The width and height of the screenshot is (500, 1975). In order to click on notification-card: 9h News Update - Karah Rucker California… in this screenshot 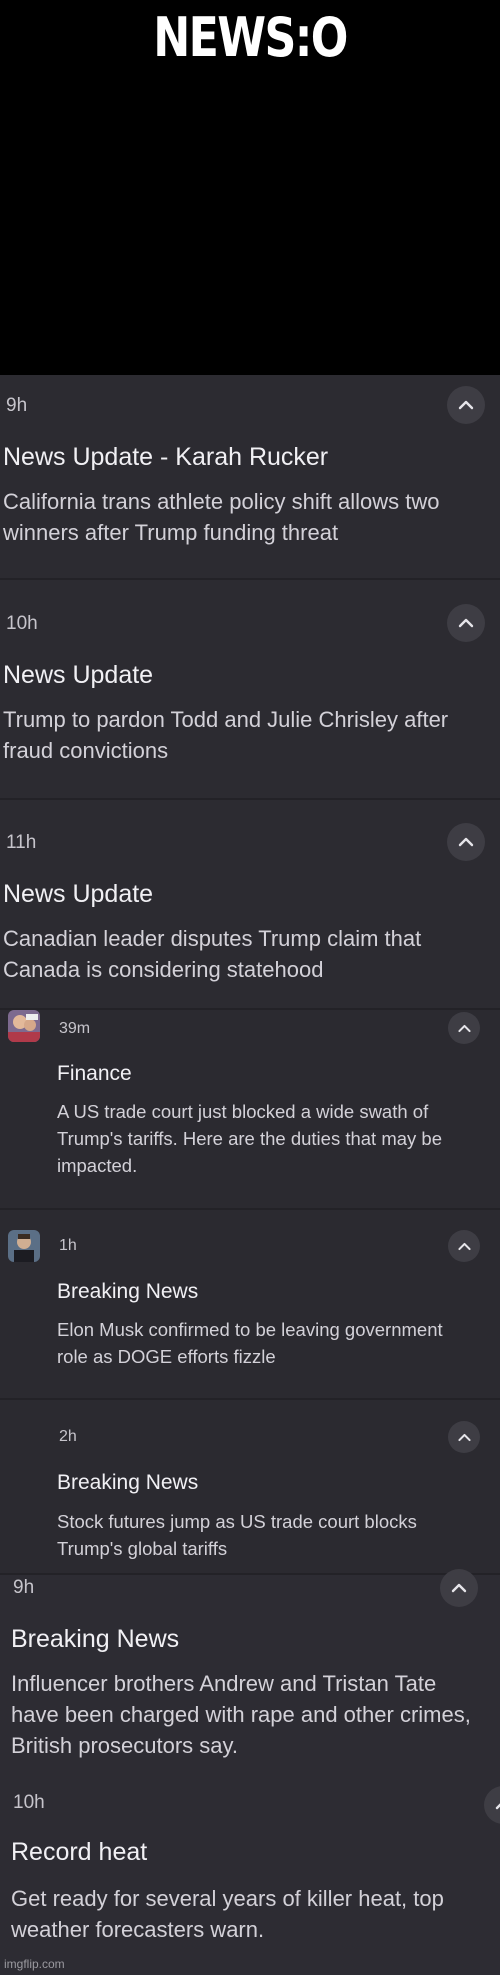, I will do `click(250, 477)`.